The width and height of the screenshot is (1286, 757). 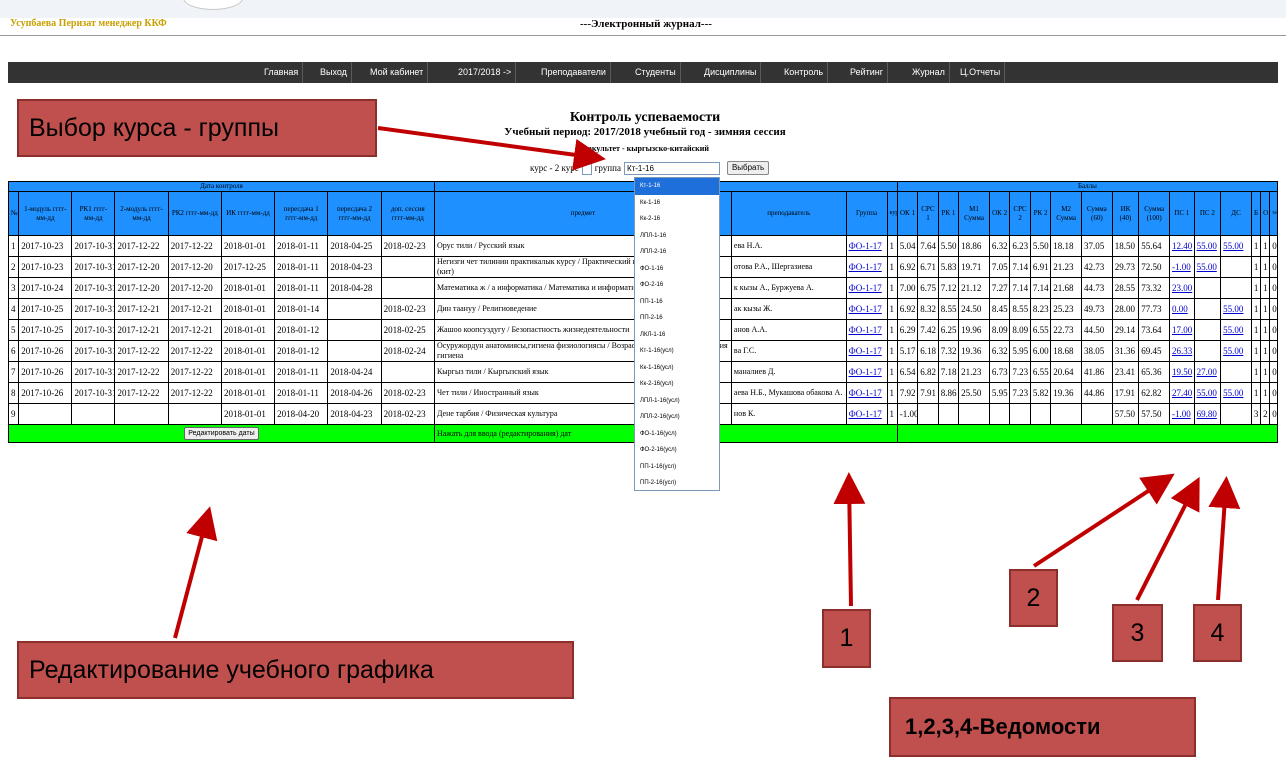 What do you see at coordinates (491, 148) in the screenshot?
I see `arrow-to-group-select` at bounding box center [491, 148].